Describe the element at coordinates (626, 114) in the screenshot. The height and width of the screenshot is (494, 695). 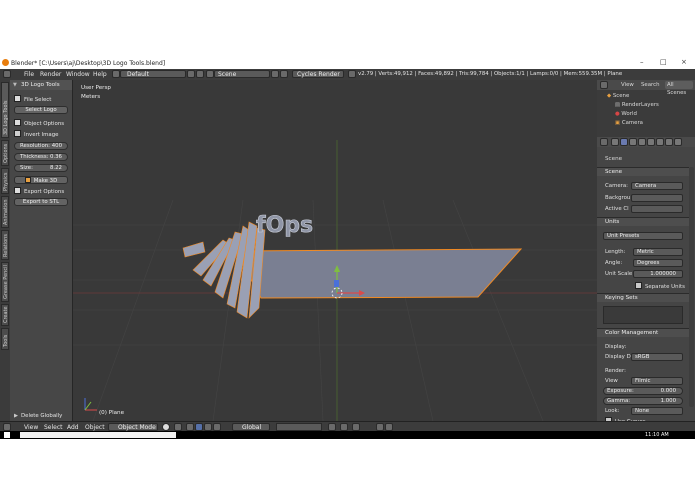
I see `outliner-item-world: ● World` at that location.